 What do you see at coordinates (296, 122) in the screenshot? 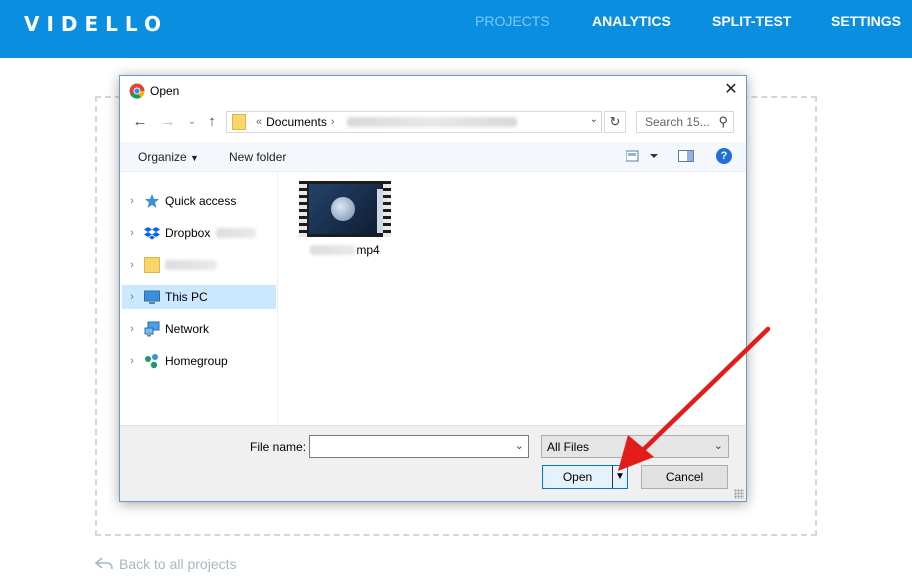
I see `breadcrumb-documents: Documents` at bounding box center [296, 122].